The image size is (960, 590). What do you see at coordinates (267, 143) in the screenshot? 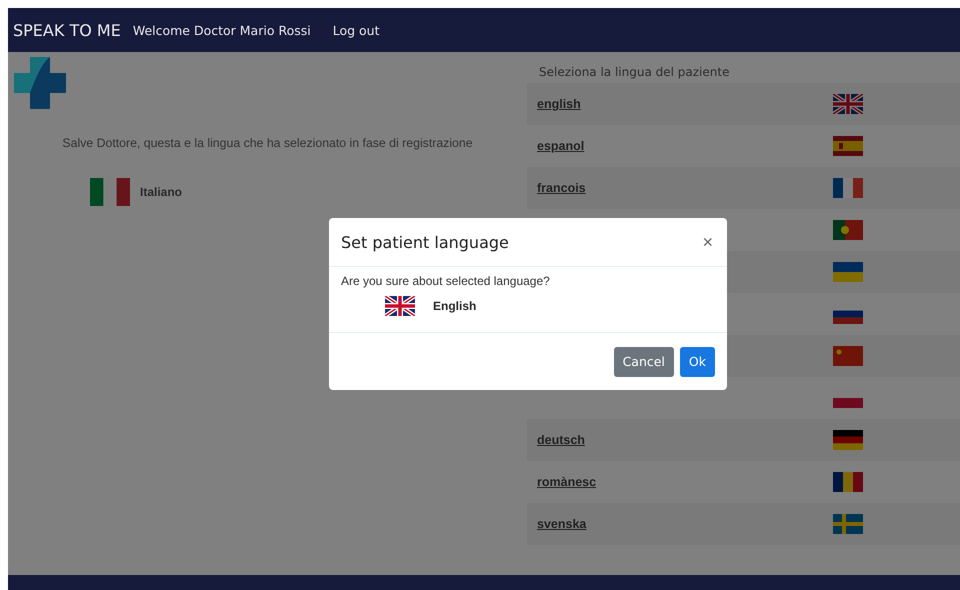
I see `registration-message: Salve Dottore, questa e la lingua che ha selezionato in fase di registrazione` at bounding box center [267, 143].